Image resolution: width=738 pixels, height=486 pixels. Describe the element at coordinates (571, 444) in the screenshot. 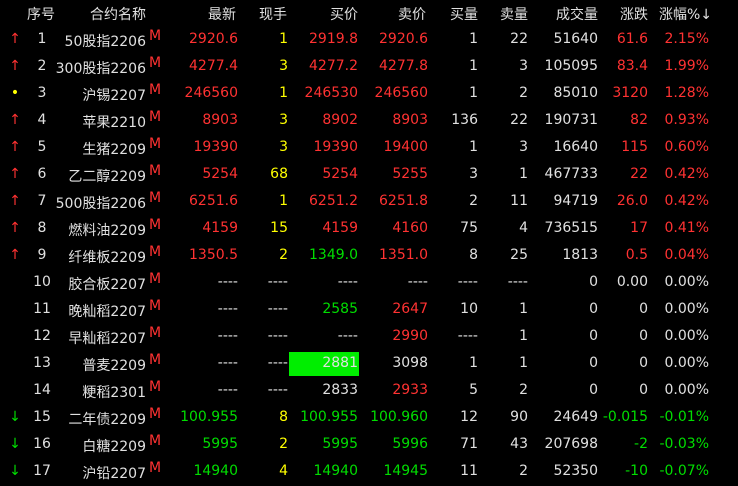

I see `volume: 207698` at that location.